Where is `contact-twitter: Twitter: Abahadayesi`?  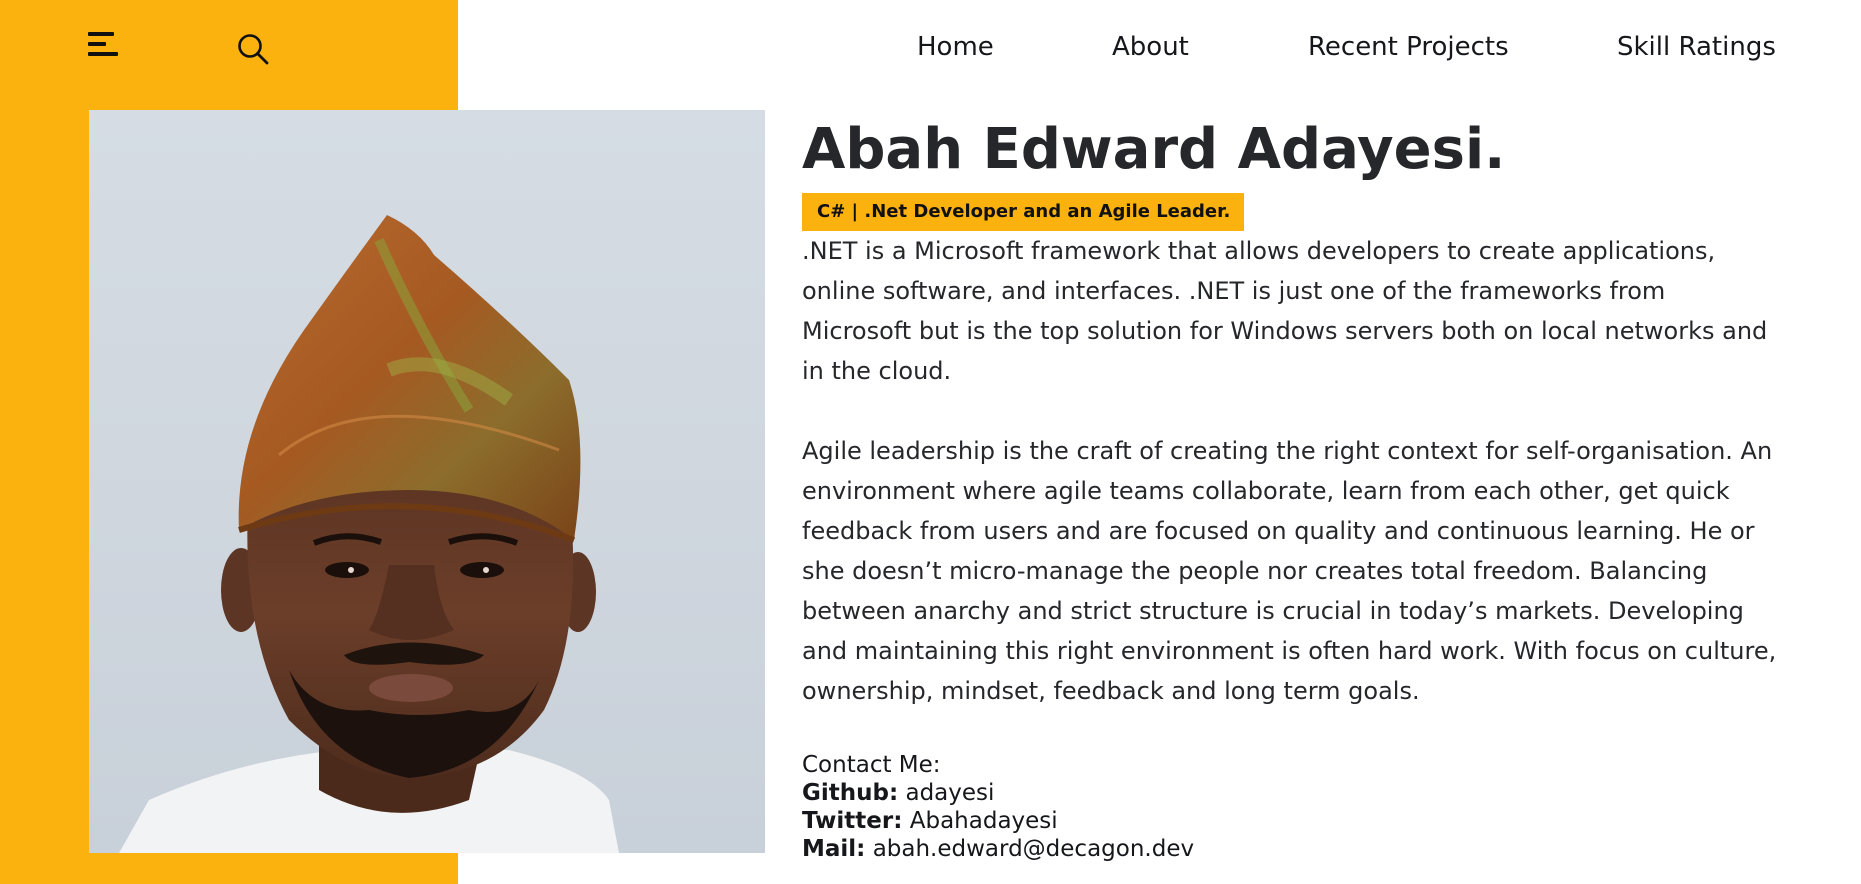 contact-twitter: Twitter: Abahadayesi is located at coordinates (1302, 821).